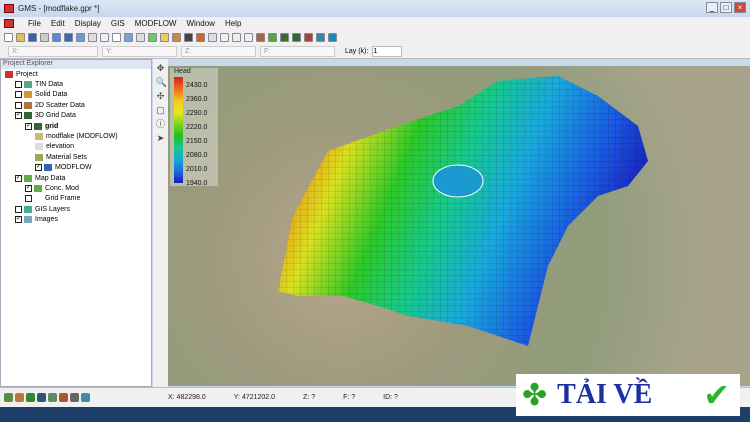 The image size is (750, 422). What do you see at coordinates (161, 138) in the screenshot?
I see `pointer-icon: ➤` at bounding box center [161, 138].